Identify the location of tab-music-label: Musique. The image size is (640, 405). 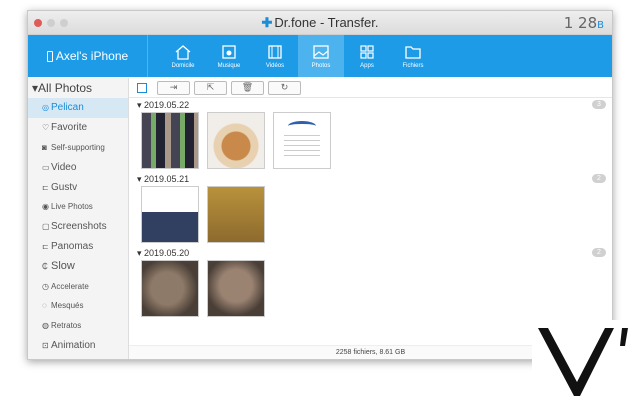
(229, 65).